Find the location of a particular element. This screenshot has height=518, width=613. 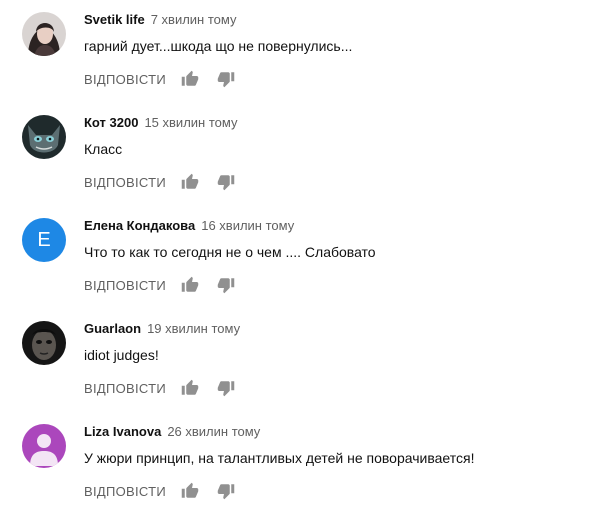

avatar-letter: Е is located at coordinates (44, 239).